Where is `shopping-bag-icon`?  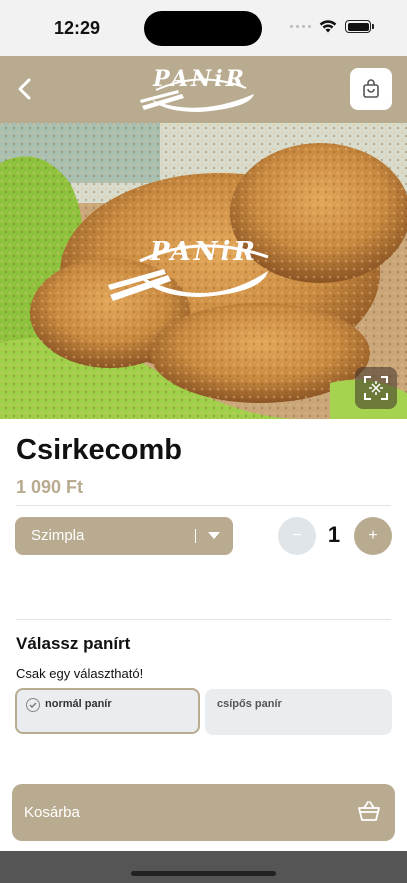
shopping-bag-icon is located at coordinates (371, 88).